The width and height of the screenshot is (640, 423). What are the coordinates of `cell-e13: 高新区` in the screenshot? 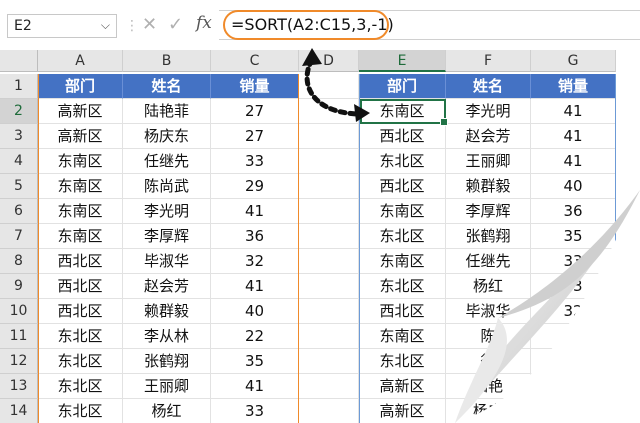 It's located at (402, 386).